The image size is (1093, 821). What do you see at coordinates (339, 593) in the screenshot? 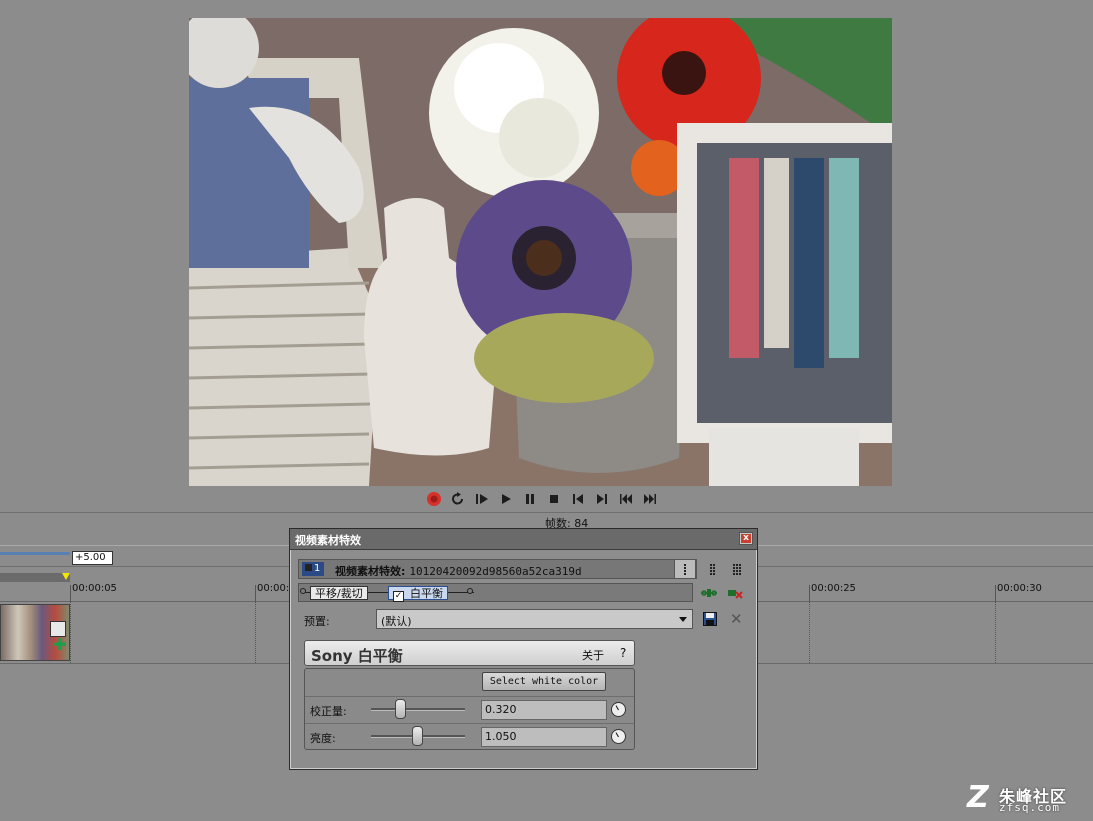
I see `chain-item-pan-crop: 平移/裁切` at bounding box center [339, 593].